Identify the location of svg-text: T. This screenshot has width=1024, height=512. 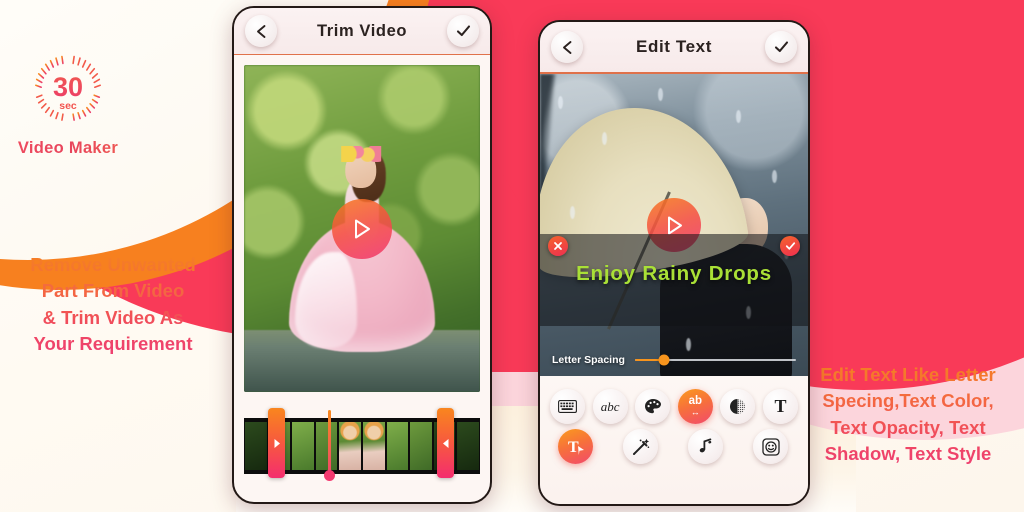
(573, 447).